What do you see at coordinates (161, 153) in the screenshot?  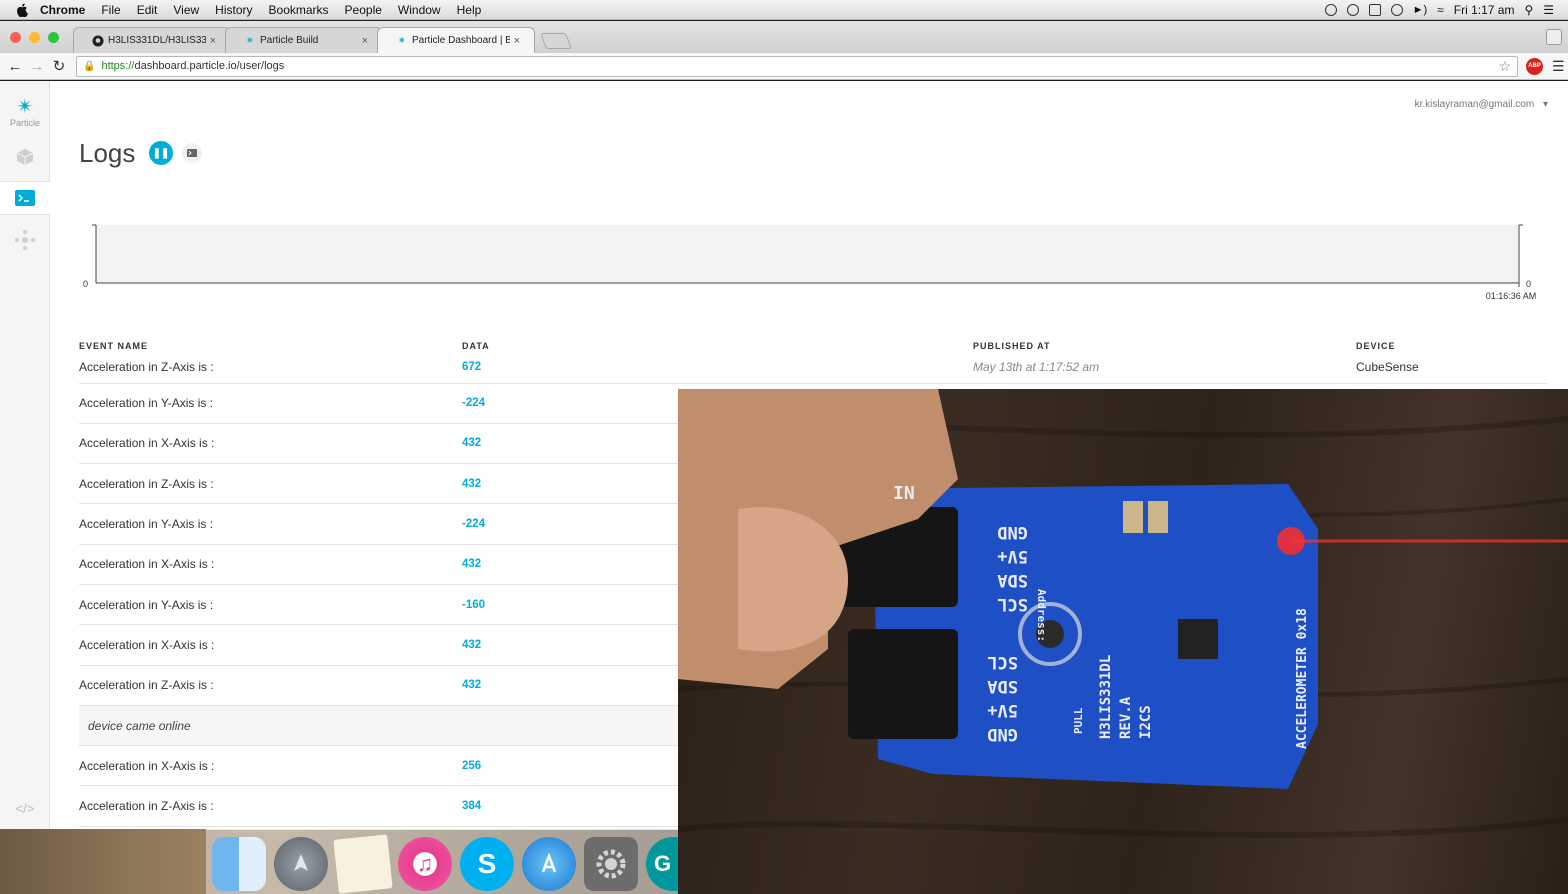 I see `pause-button: ❚❚` at bounding box center [161, 153].